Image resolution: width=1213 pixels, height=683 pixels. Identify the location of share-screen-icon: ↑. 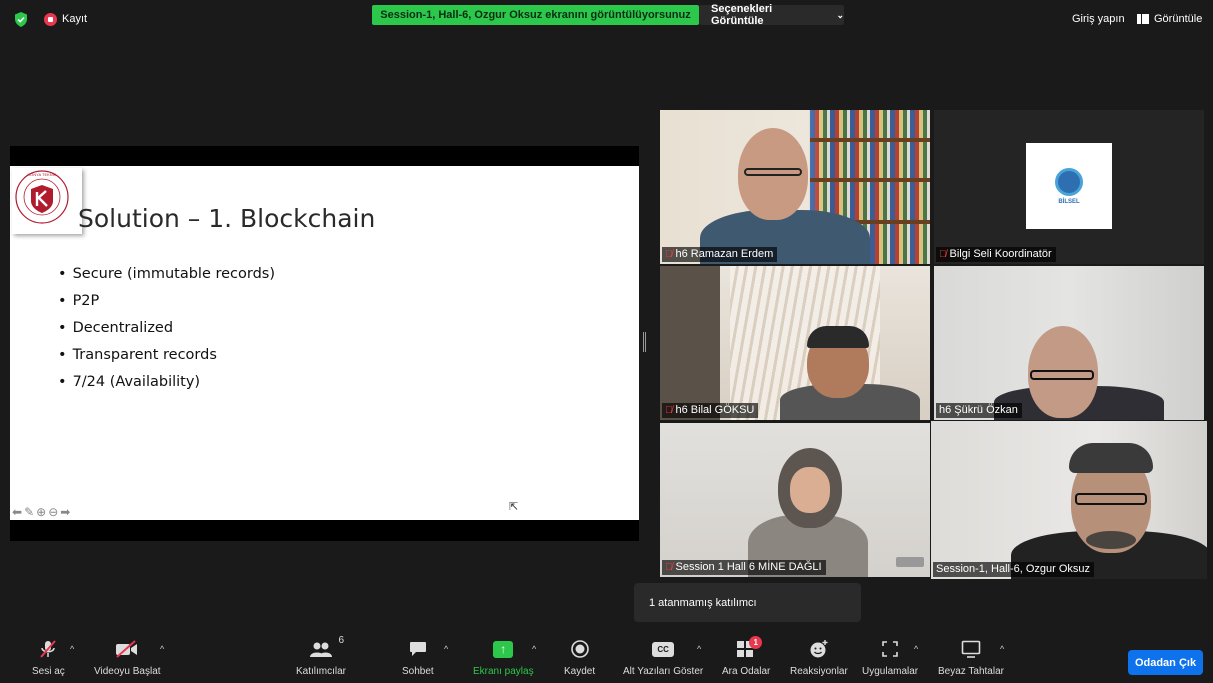
(503, 649).